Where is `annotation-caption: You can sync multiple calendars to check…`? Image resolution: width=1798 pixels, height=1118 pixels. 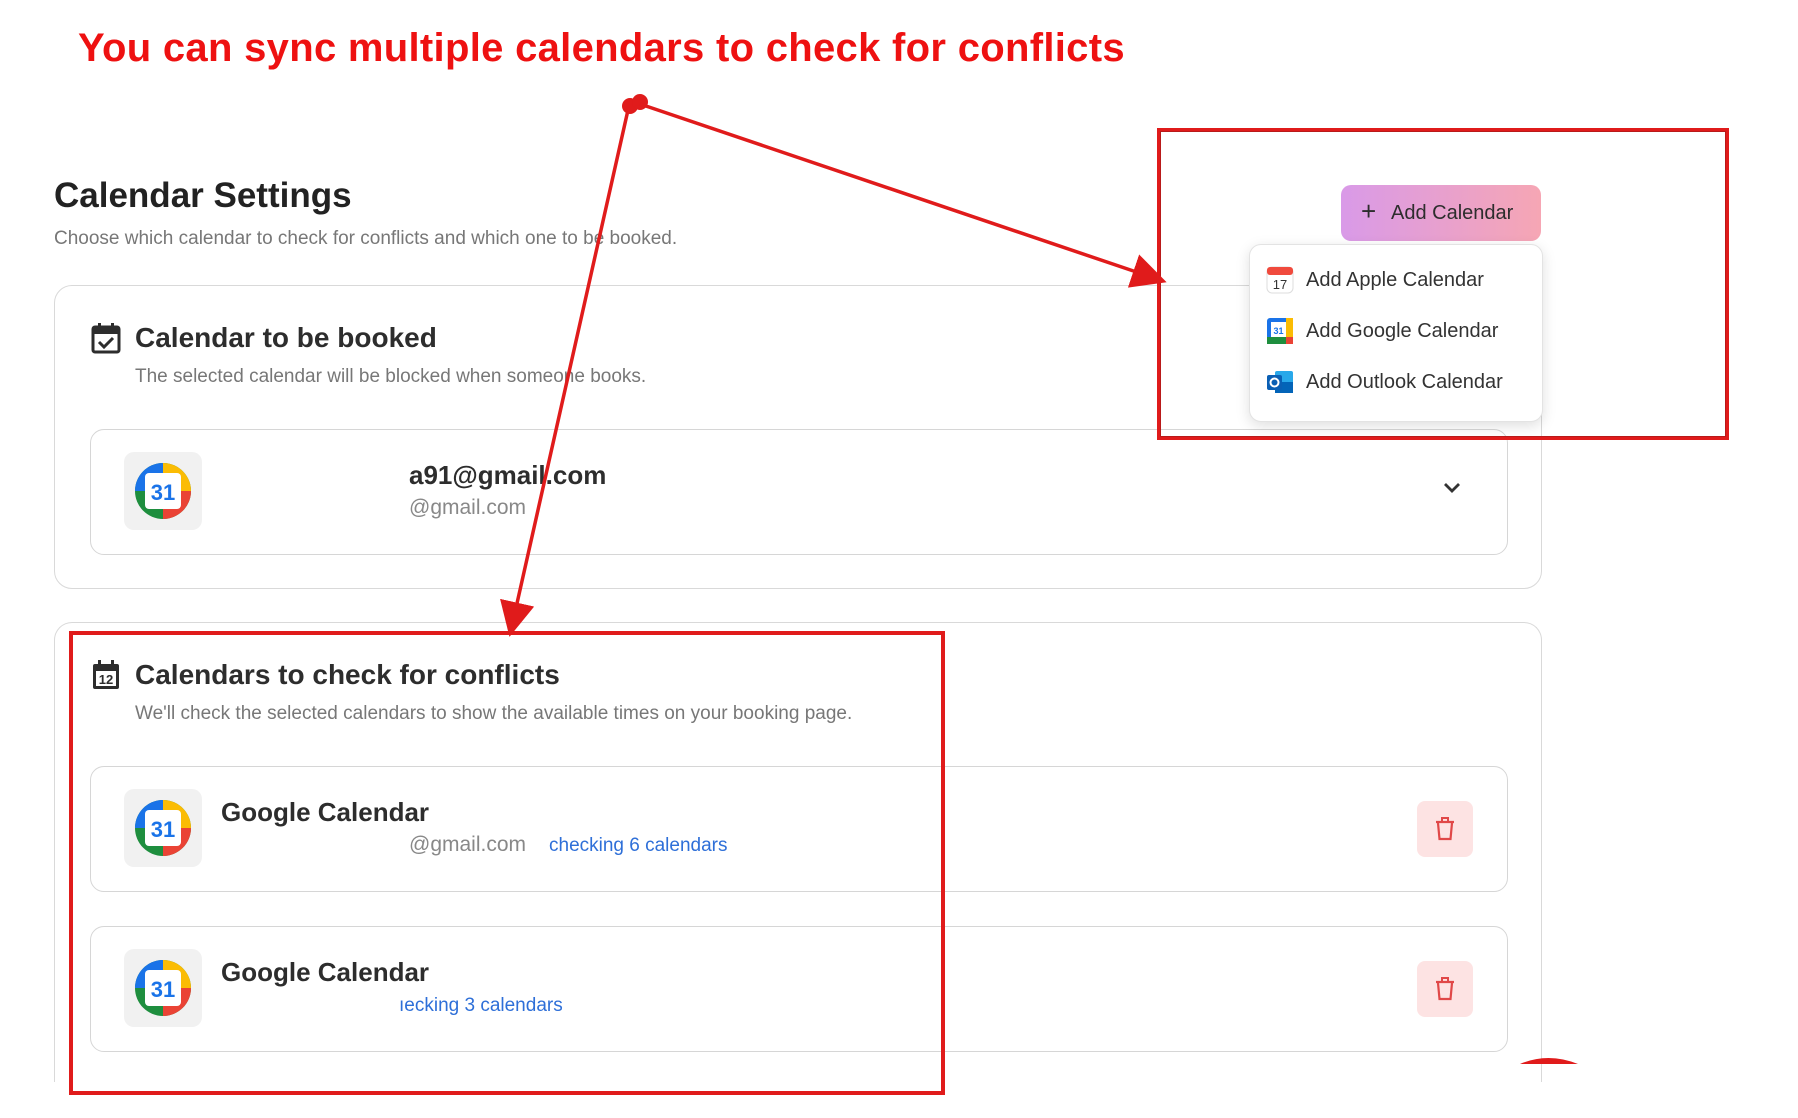
annotation-caption: You can sync multiple calendars to check… is located at coordinates (601, 48).